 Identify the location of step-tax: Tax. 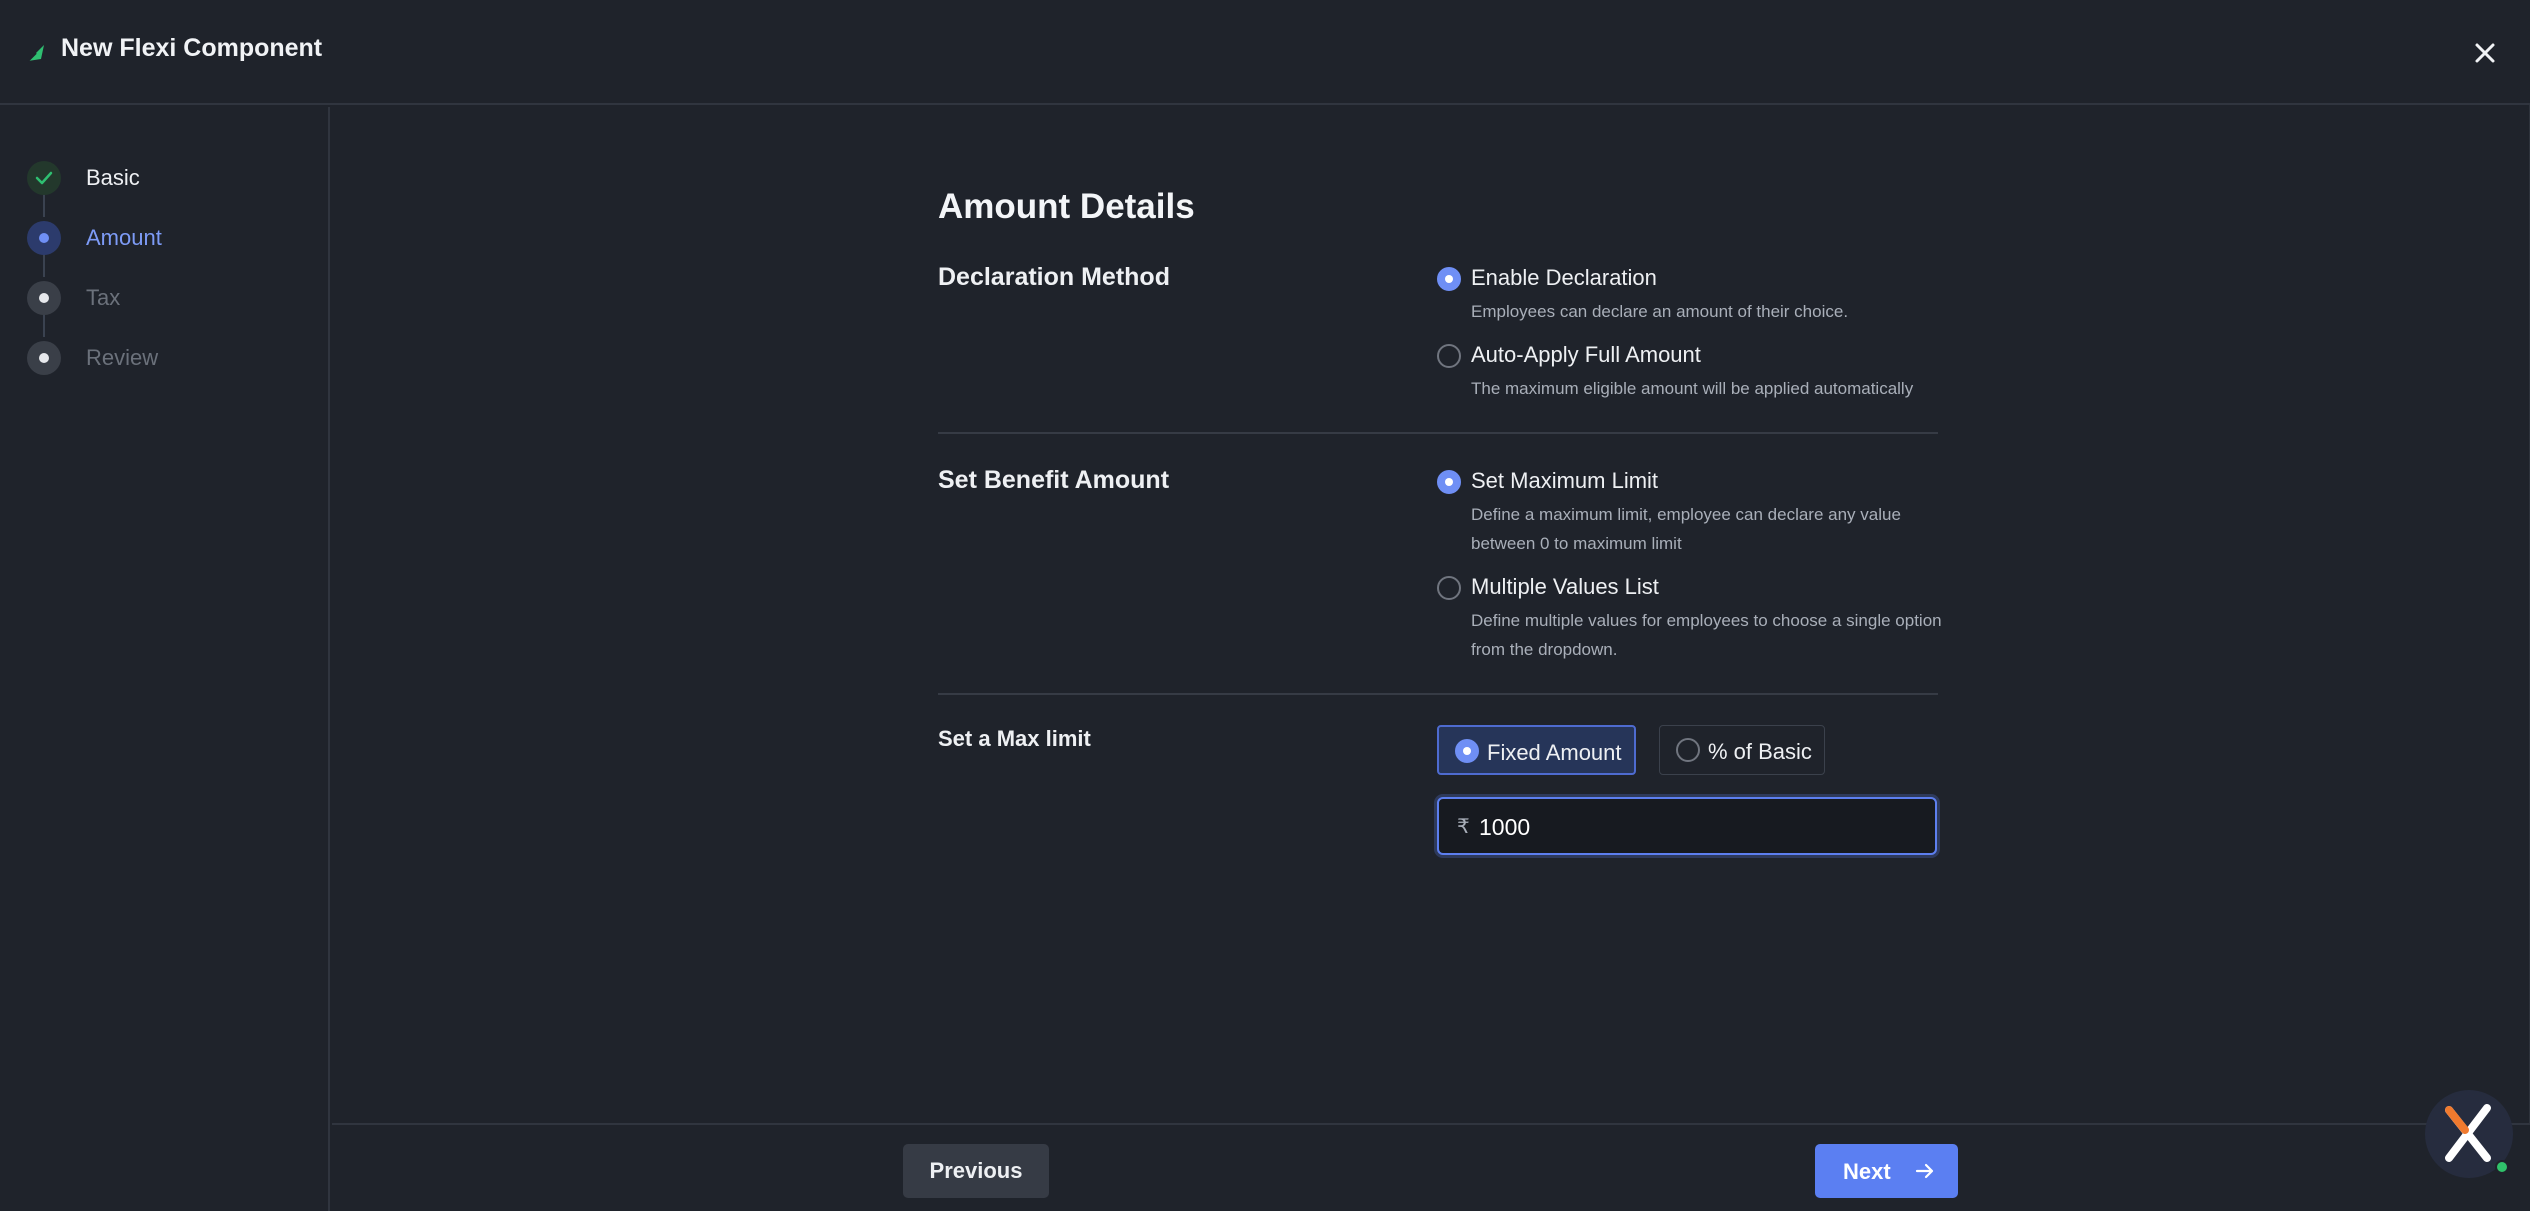
(165, 298).